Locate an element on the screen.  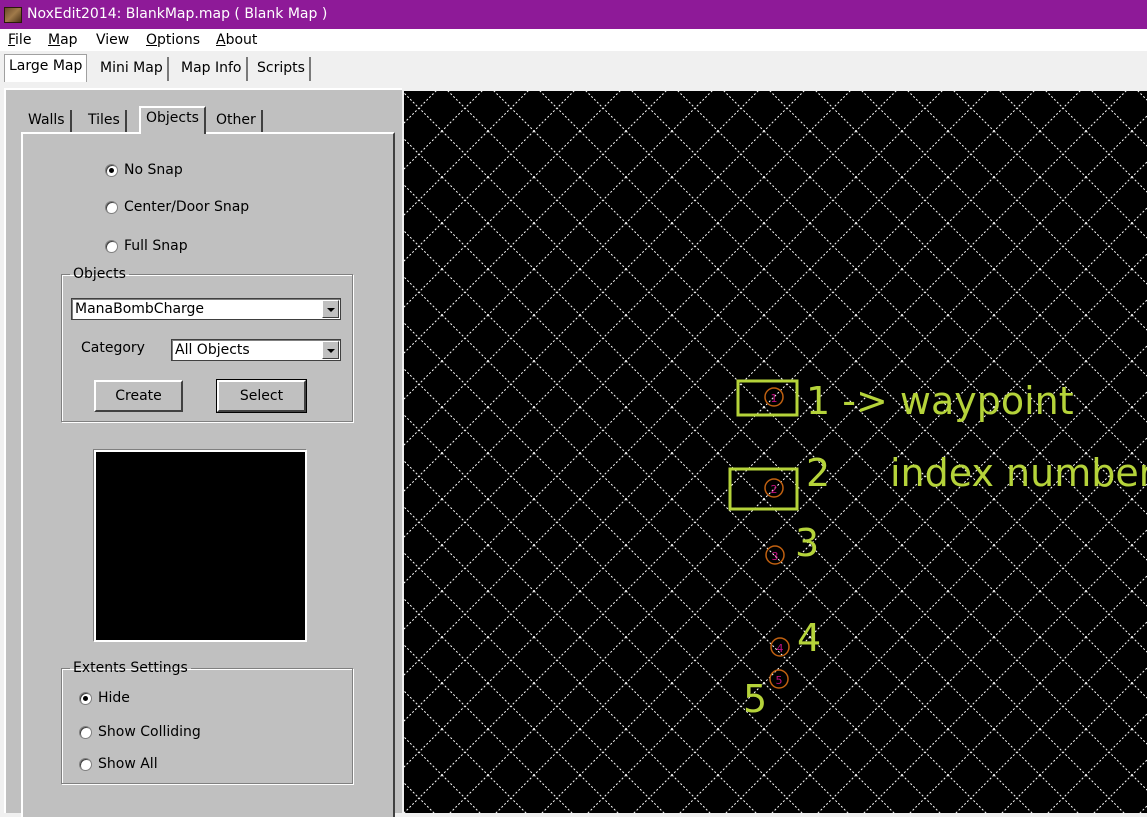
tab-scripts: Scripts is located at coordinates (282, 69).